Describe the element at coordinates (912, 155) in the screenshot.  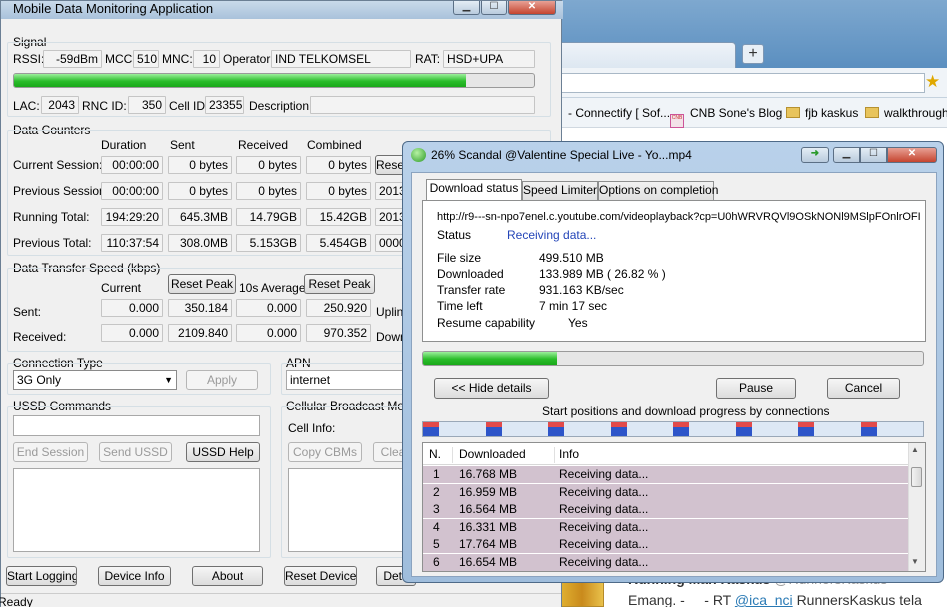
I see `dl-close-button: ✕` at that location.